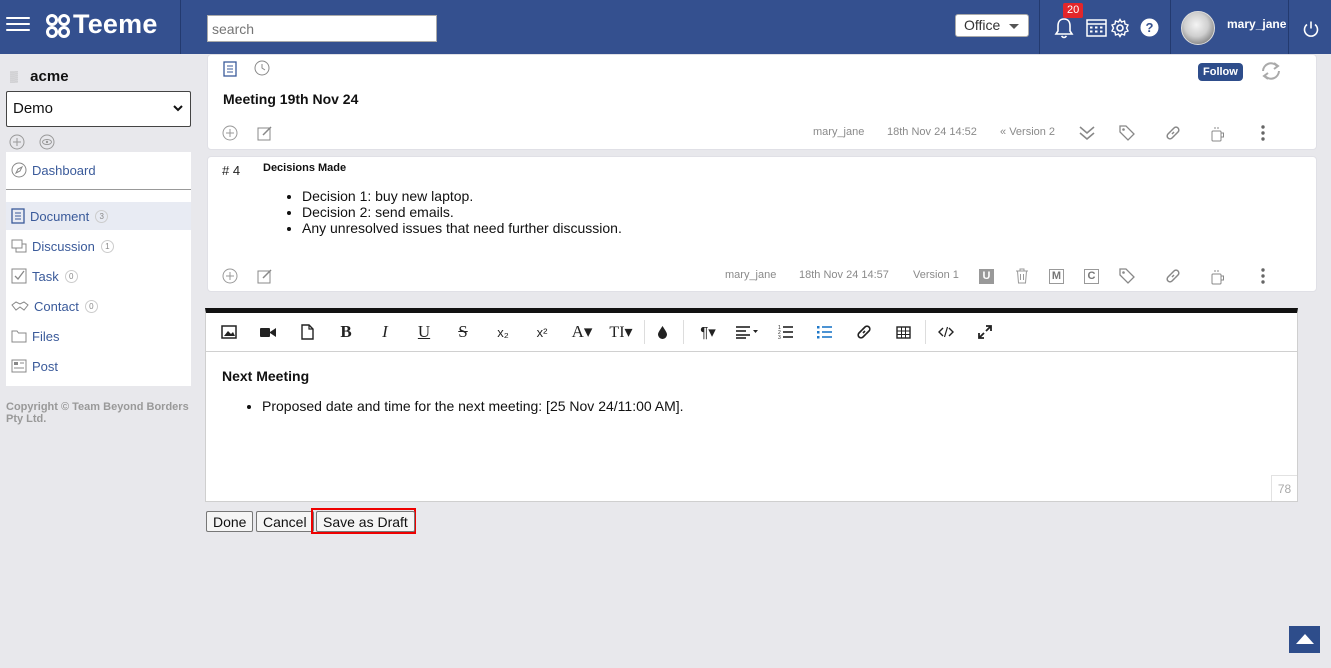 The image size is (1331, 668). Describe the element at coordinates (266, 376) in the screenshot. I see `editor-heading: Next Meeting` at that location.